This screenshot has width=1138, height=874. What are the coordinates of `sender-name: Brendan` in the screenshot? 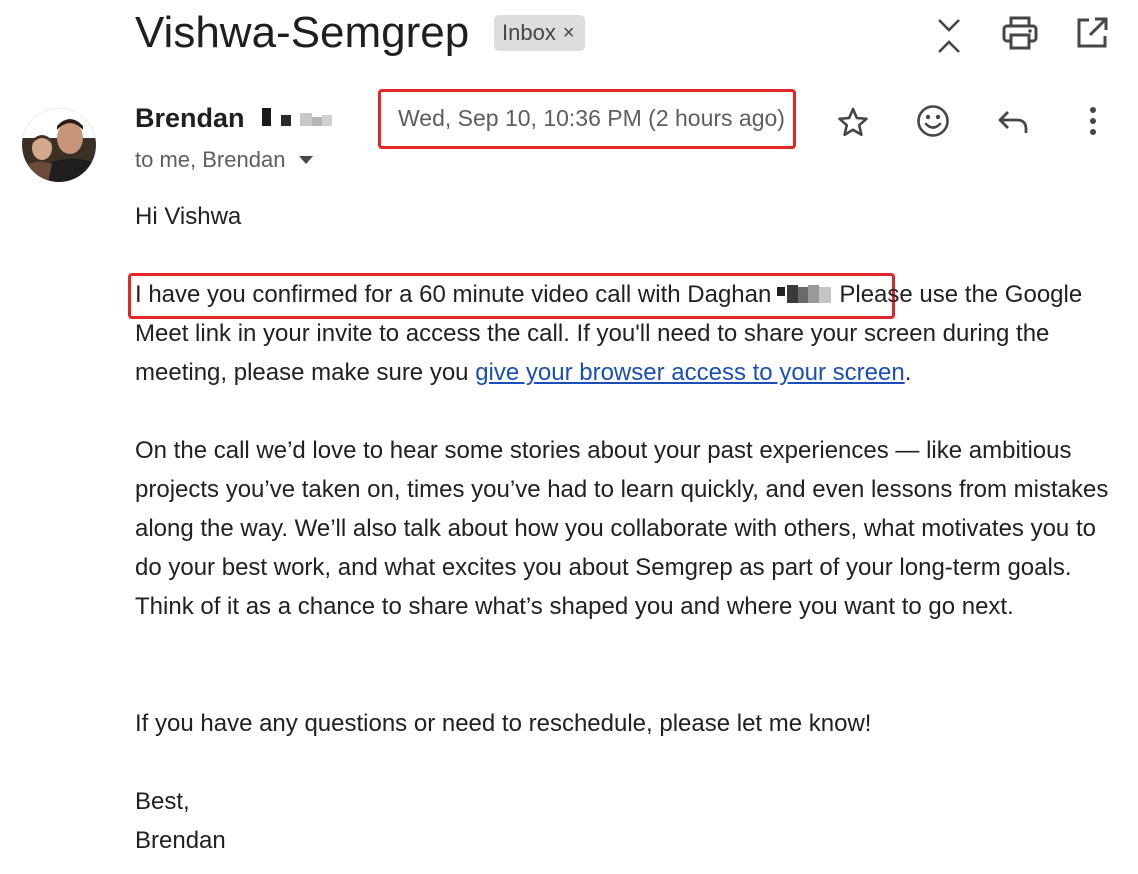 It's located at (190, 118).